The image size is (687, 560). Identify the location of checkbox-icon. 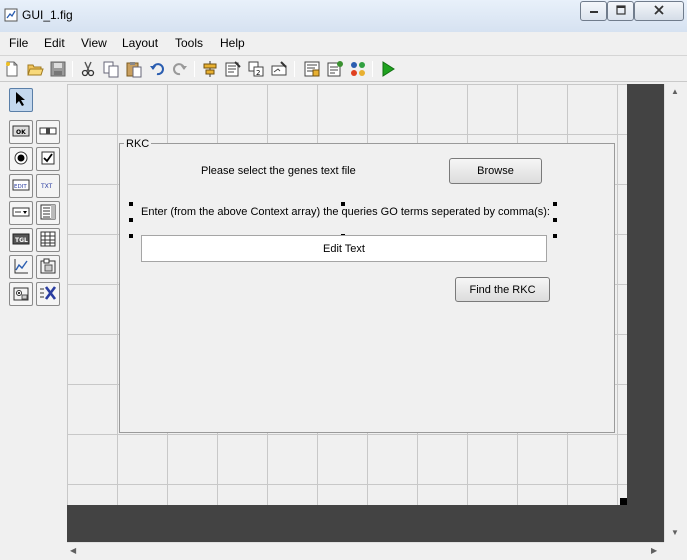
(48, 159).